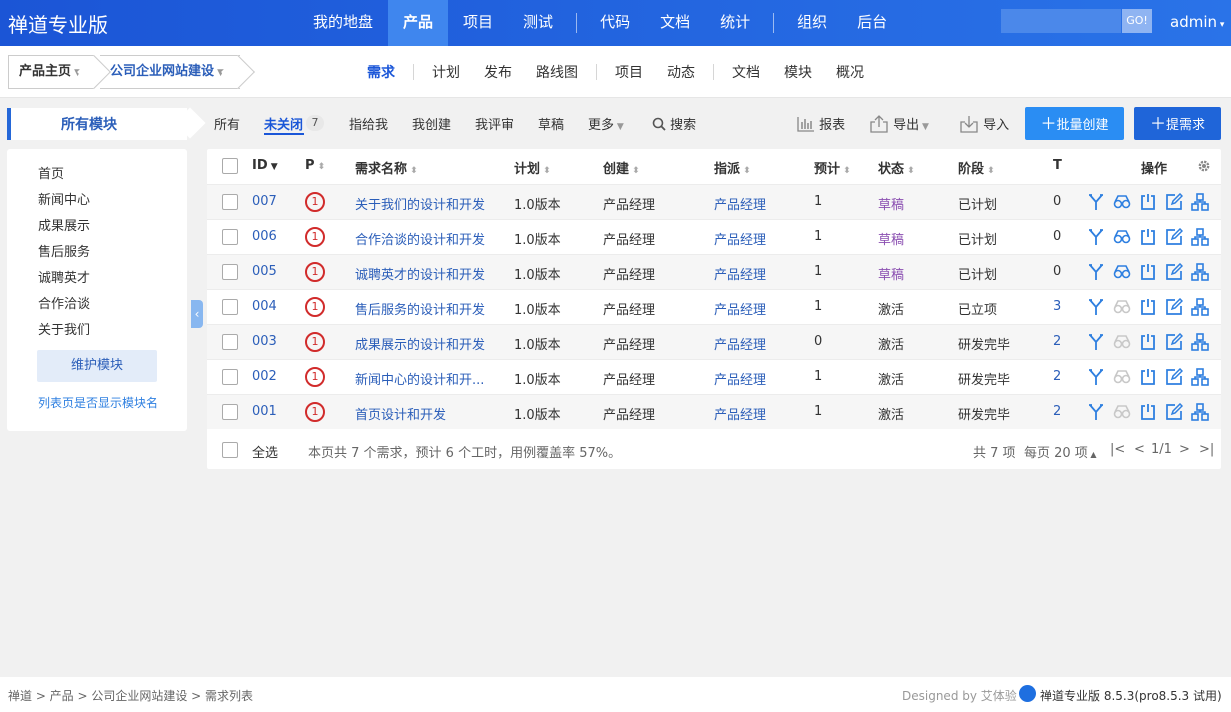 The height and width of the screenshot is (712, 1231). What do you see at coordinates (621, 167) in the screenshot?
I see `col-creator: 创建 ⬍` at bounding box center [621, 167].